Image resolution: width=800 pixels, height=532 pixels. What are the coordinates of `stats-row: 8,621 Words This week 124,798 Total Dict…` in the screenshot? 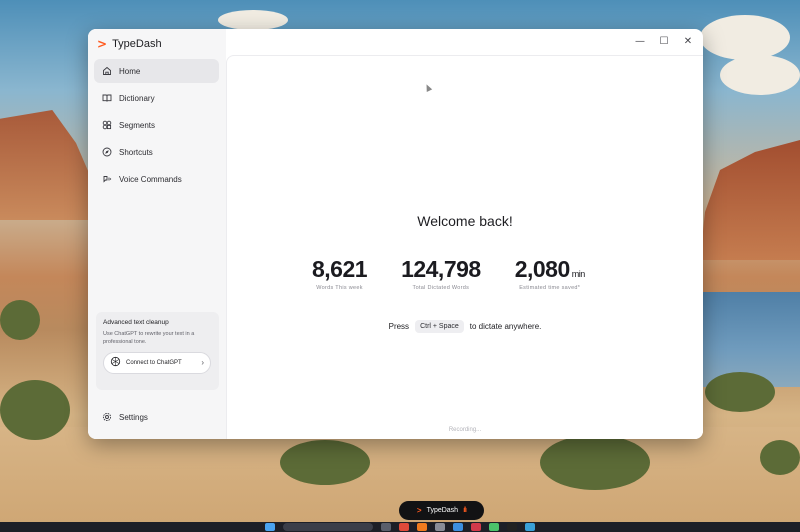 It's located at (448, 273).